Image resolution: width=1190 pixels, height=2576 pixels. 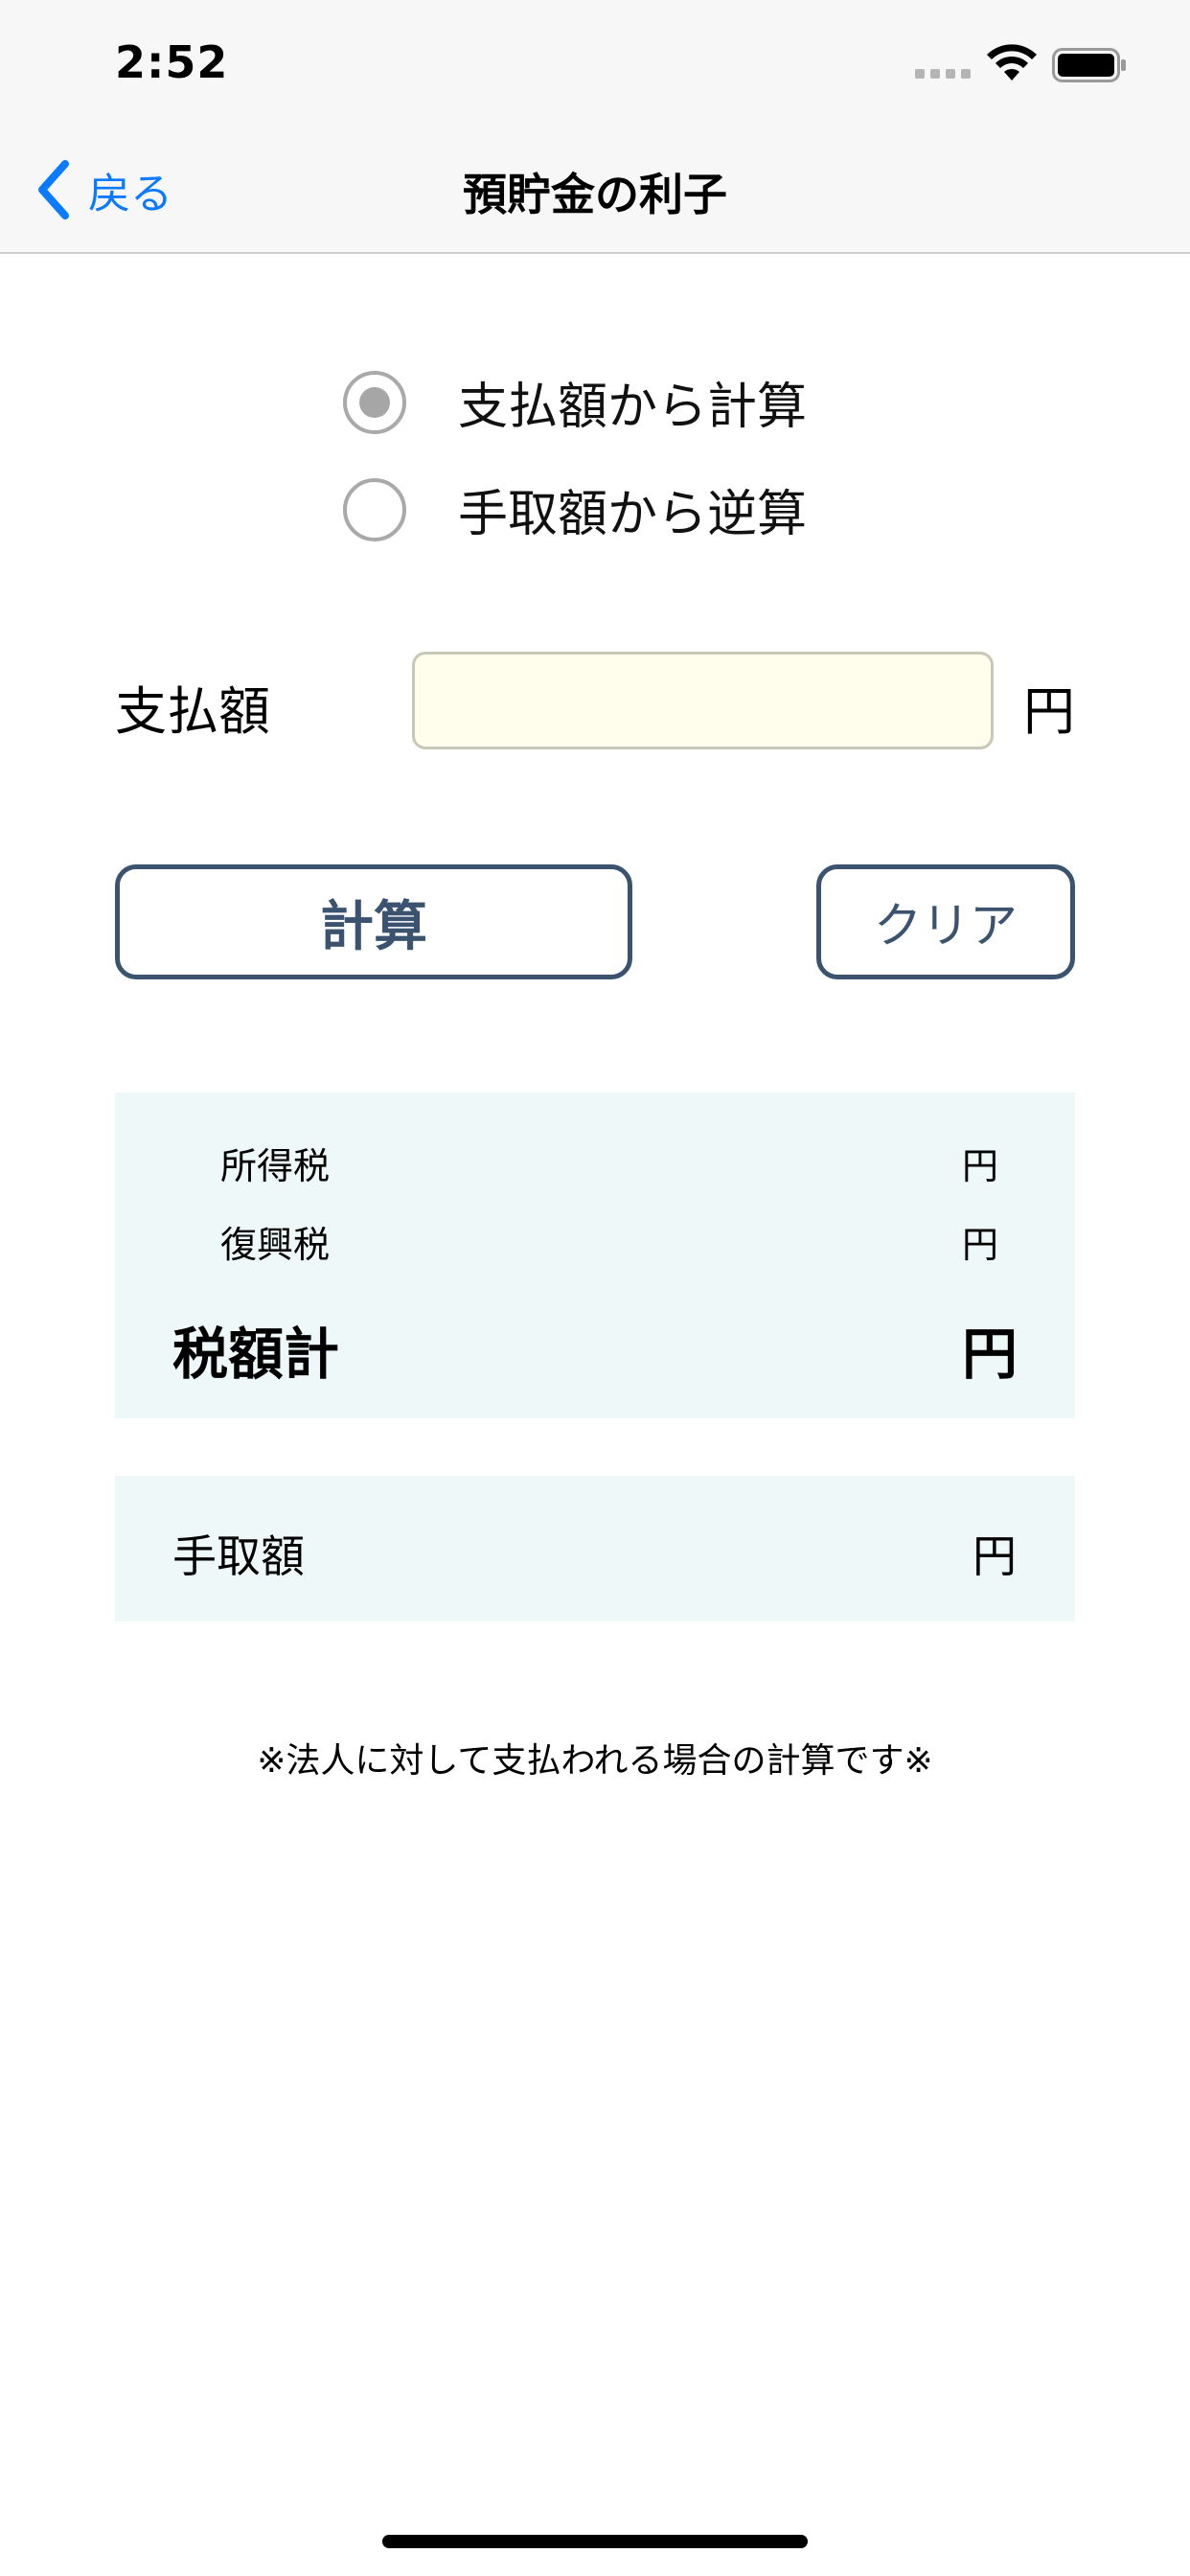 I want to click on payment-amount-input, so click(x=703, y=700).